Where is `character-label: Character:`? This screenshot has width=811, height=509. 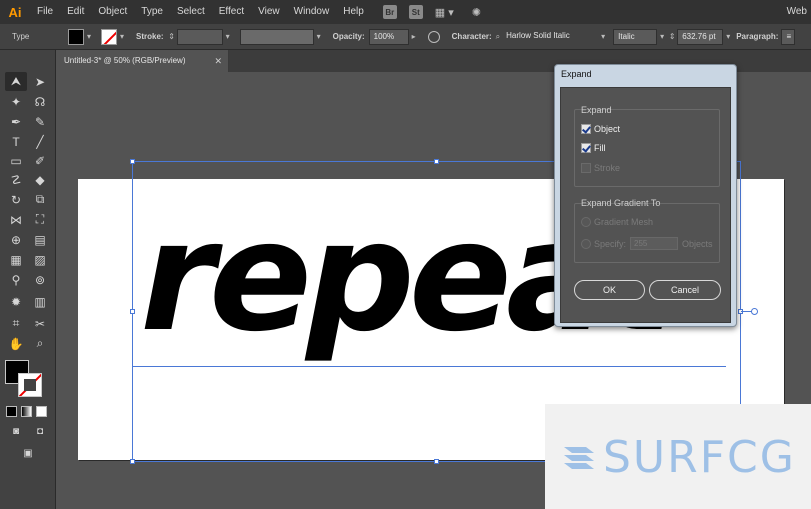 character-label: Character: is located at coordinates (472, 36).